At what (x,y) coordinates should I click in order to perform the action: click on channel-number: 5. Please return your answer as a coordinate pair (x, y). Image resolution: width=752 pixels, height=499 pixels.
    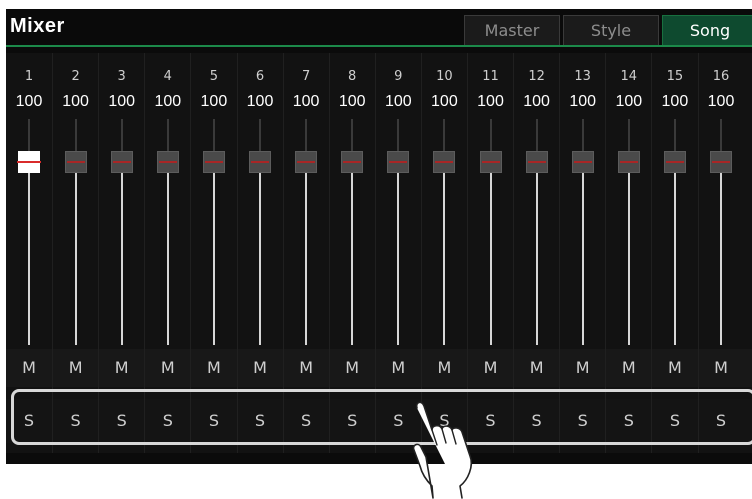
    Looking at the image, I should click on (214, 76).